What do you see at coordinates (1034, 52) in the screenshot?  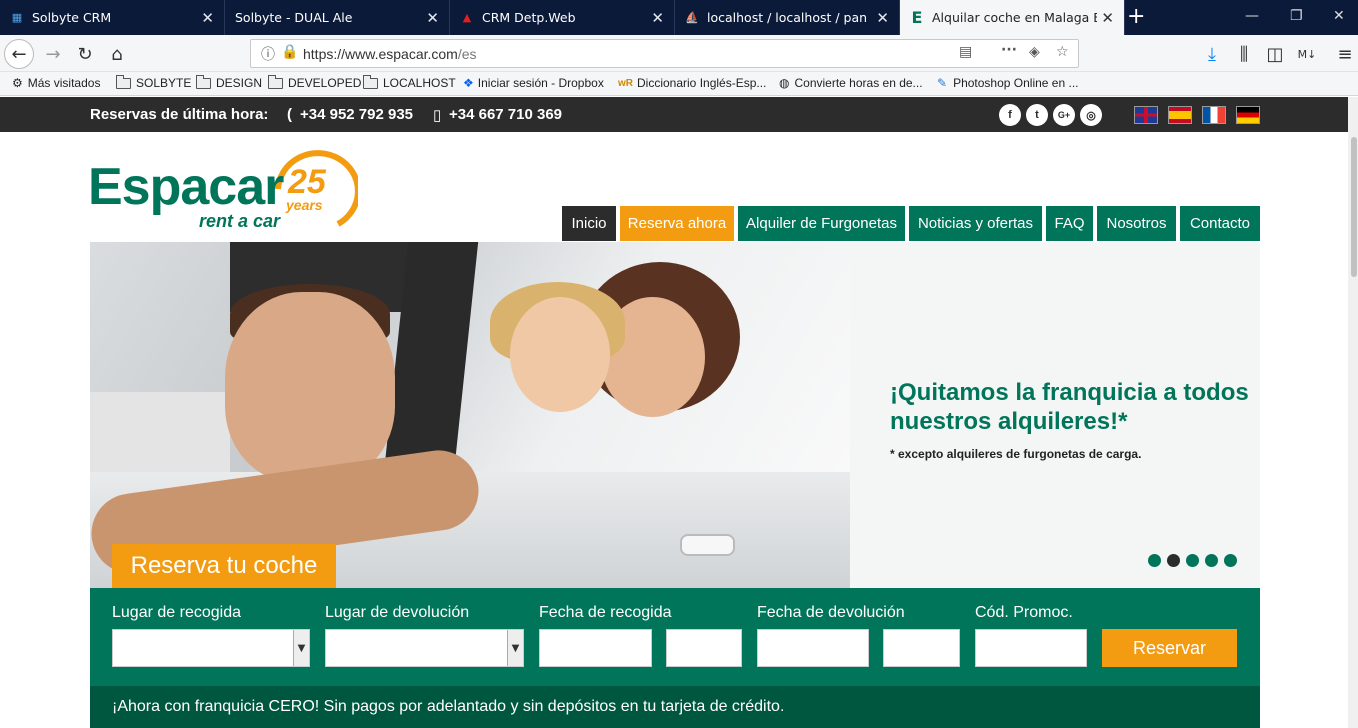 I see `pocket-icon: ◈` at bounding box center [1034, 52].